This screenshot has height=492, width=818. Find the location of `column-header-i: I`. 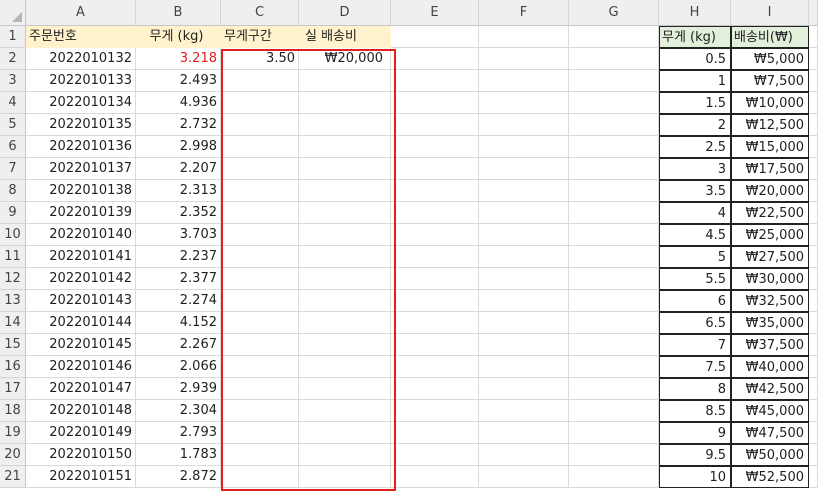

column-header-i: I is located at coordinates (770, 13).